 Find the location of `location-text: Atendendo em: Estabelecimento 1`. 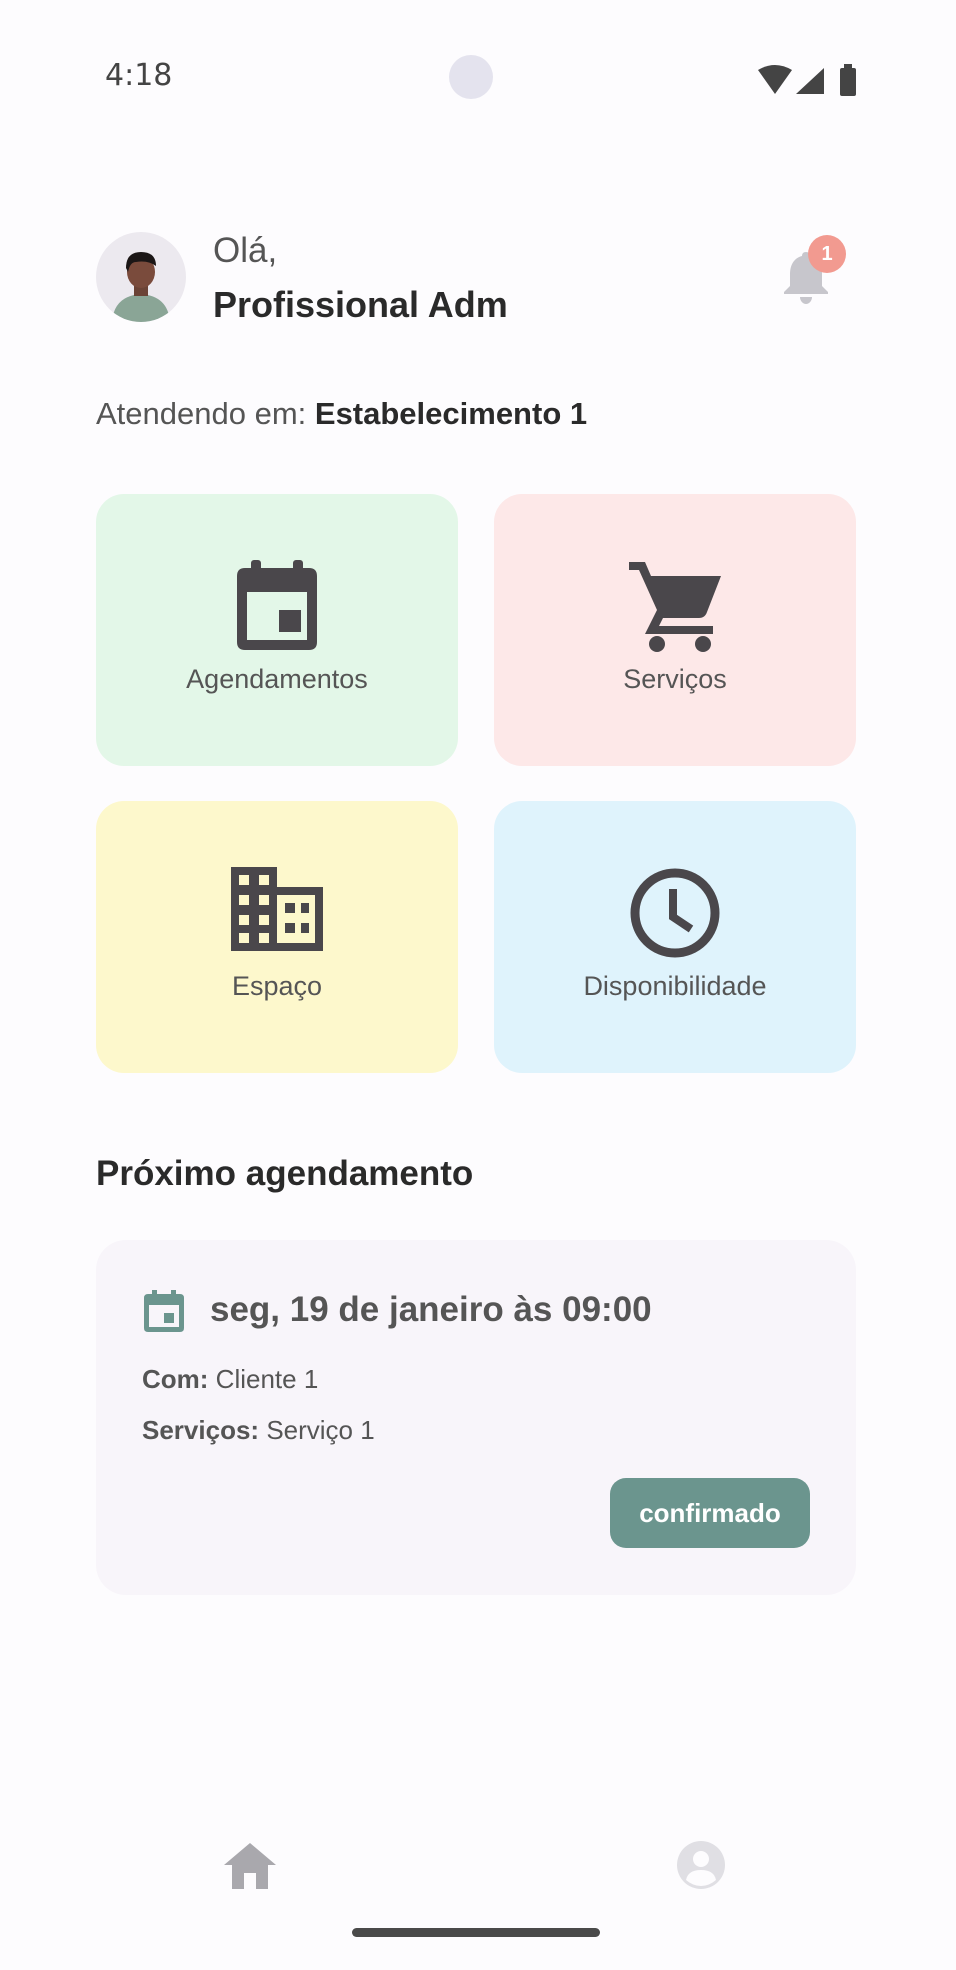

location-text: Atendendo em: Estabelecimento 1 is located at coordinates (341, 414).